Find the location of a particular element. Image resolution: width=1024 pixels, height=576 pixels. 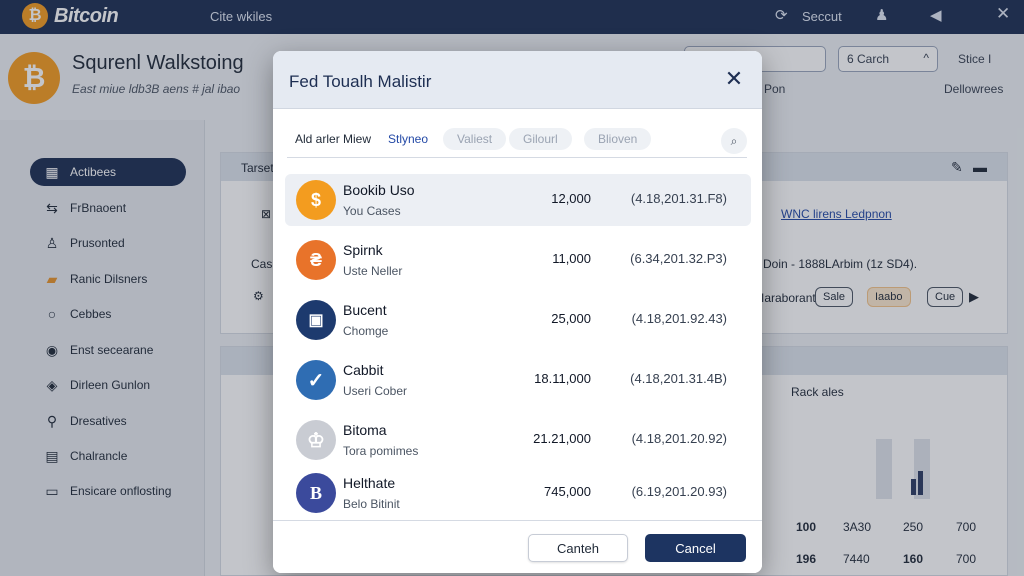

monitor-icon: ▣ is located at coordinates (316, 320).